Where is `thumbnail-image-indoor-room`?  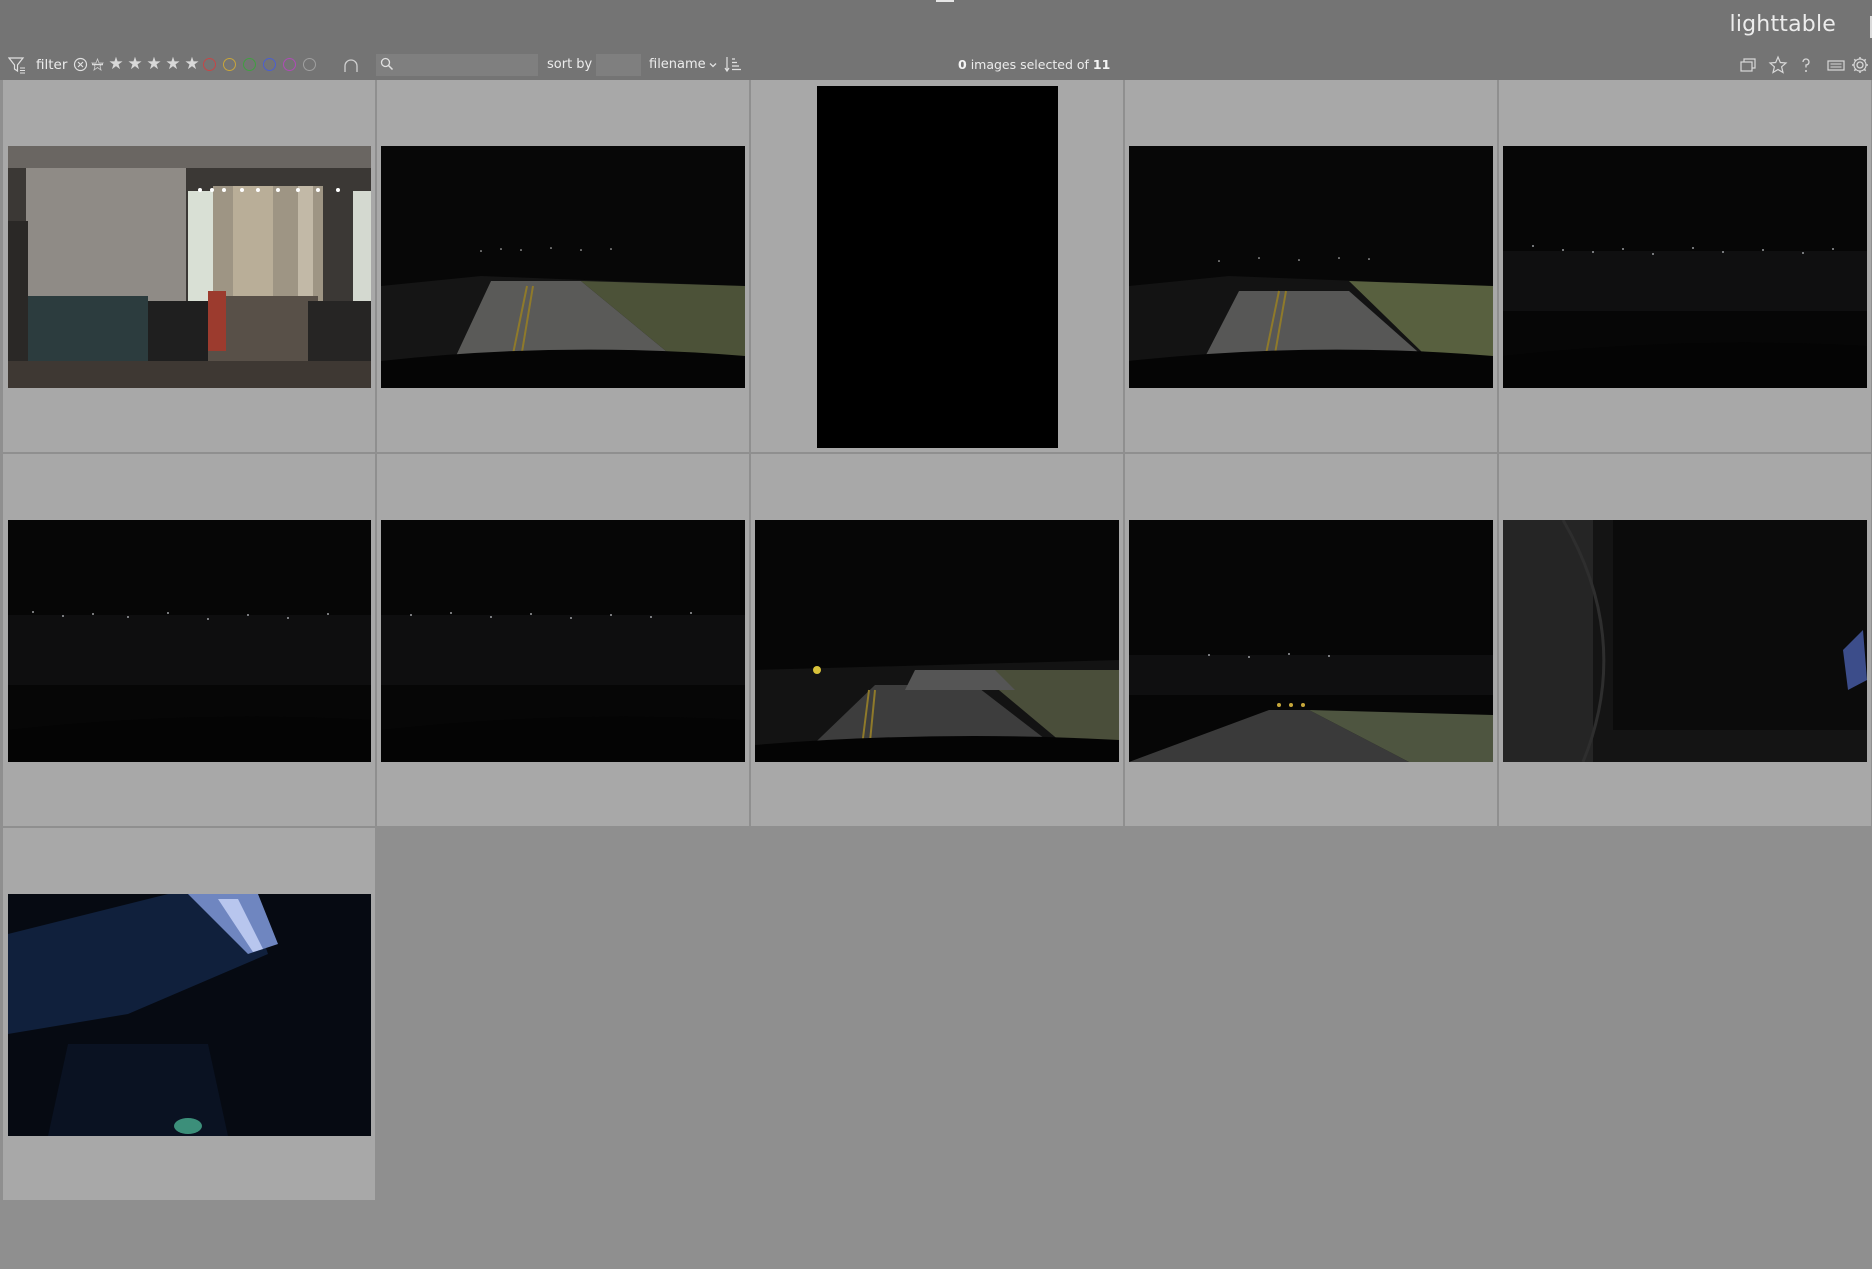 thumbnail-image-indoor-room is located at coordinates (189, 267).